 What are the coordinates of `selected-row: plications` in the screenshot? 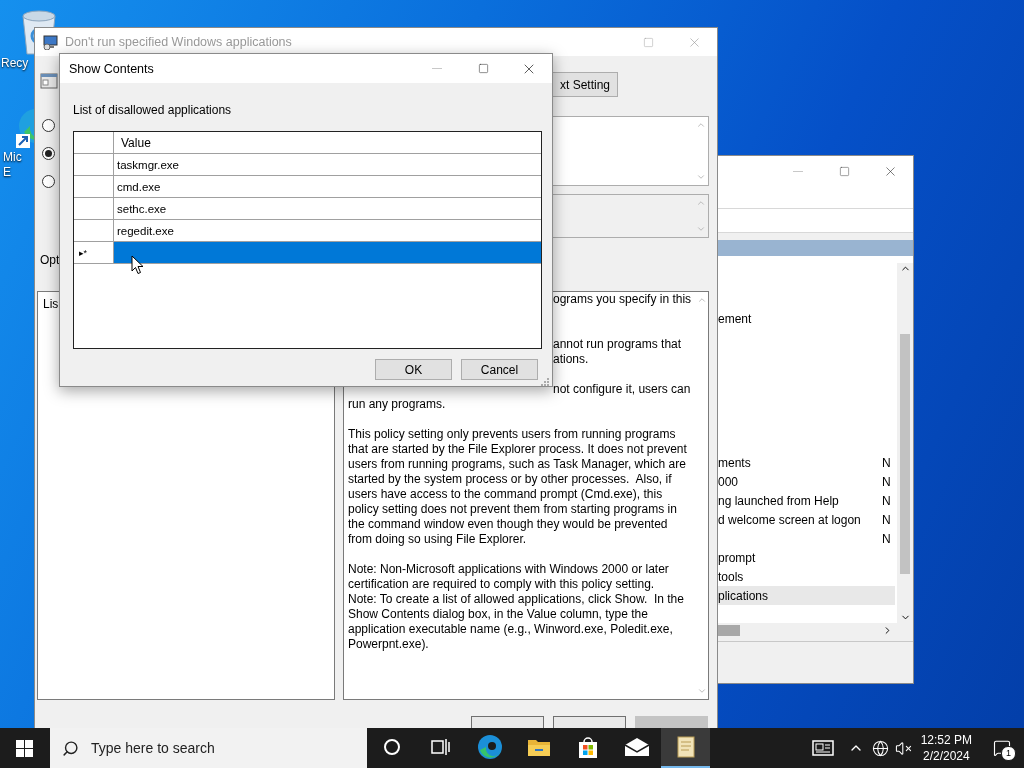 It's located at (806, 595).